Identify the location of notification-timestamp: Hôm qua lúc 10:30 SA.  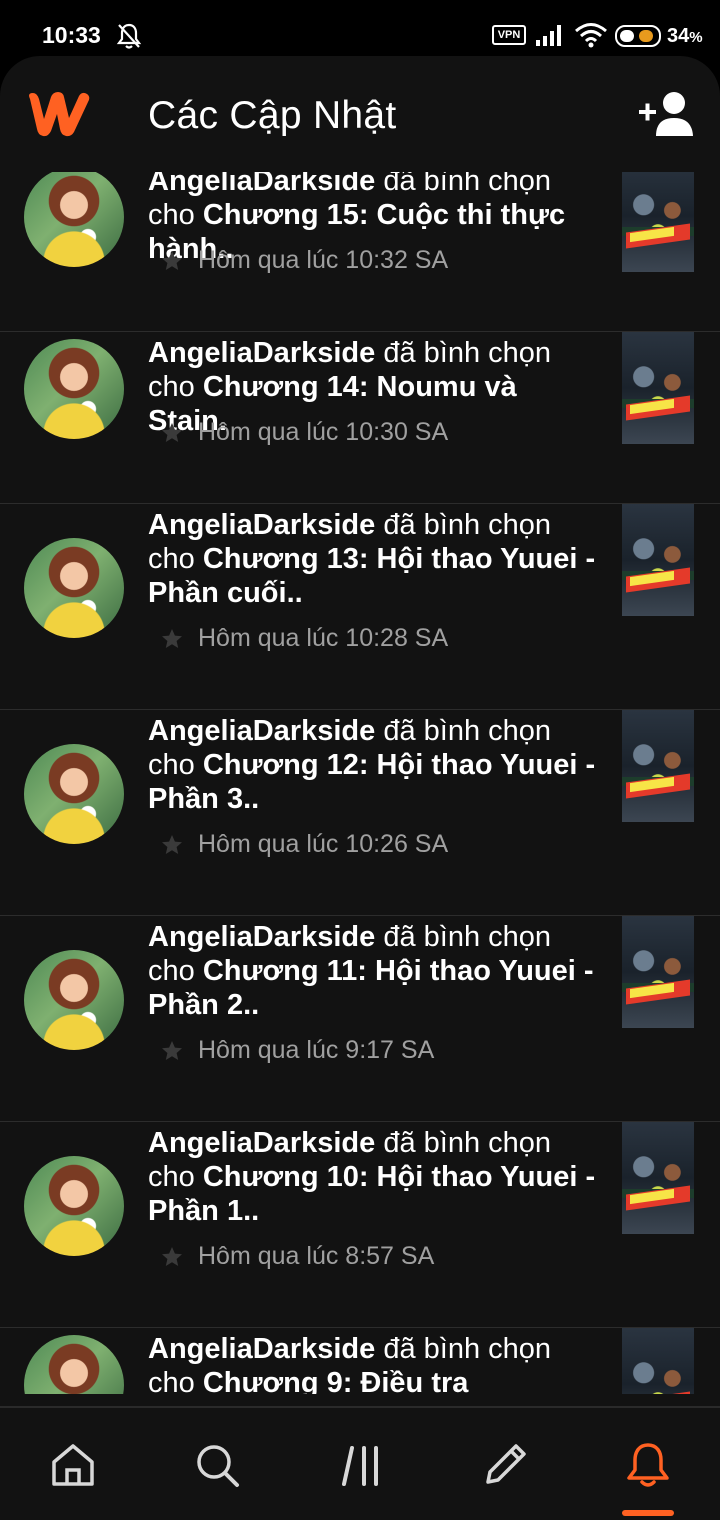
(323, 432).